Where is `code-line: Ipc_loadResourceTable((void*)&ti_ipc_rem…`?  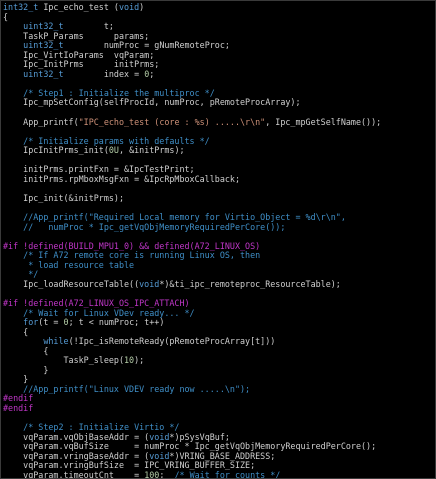 code-line: Ipc_loadResourceTable((void*)&ti_ipc_rem… is located at coordinates (192, 284).